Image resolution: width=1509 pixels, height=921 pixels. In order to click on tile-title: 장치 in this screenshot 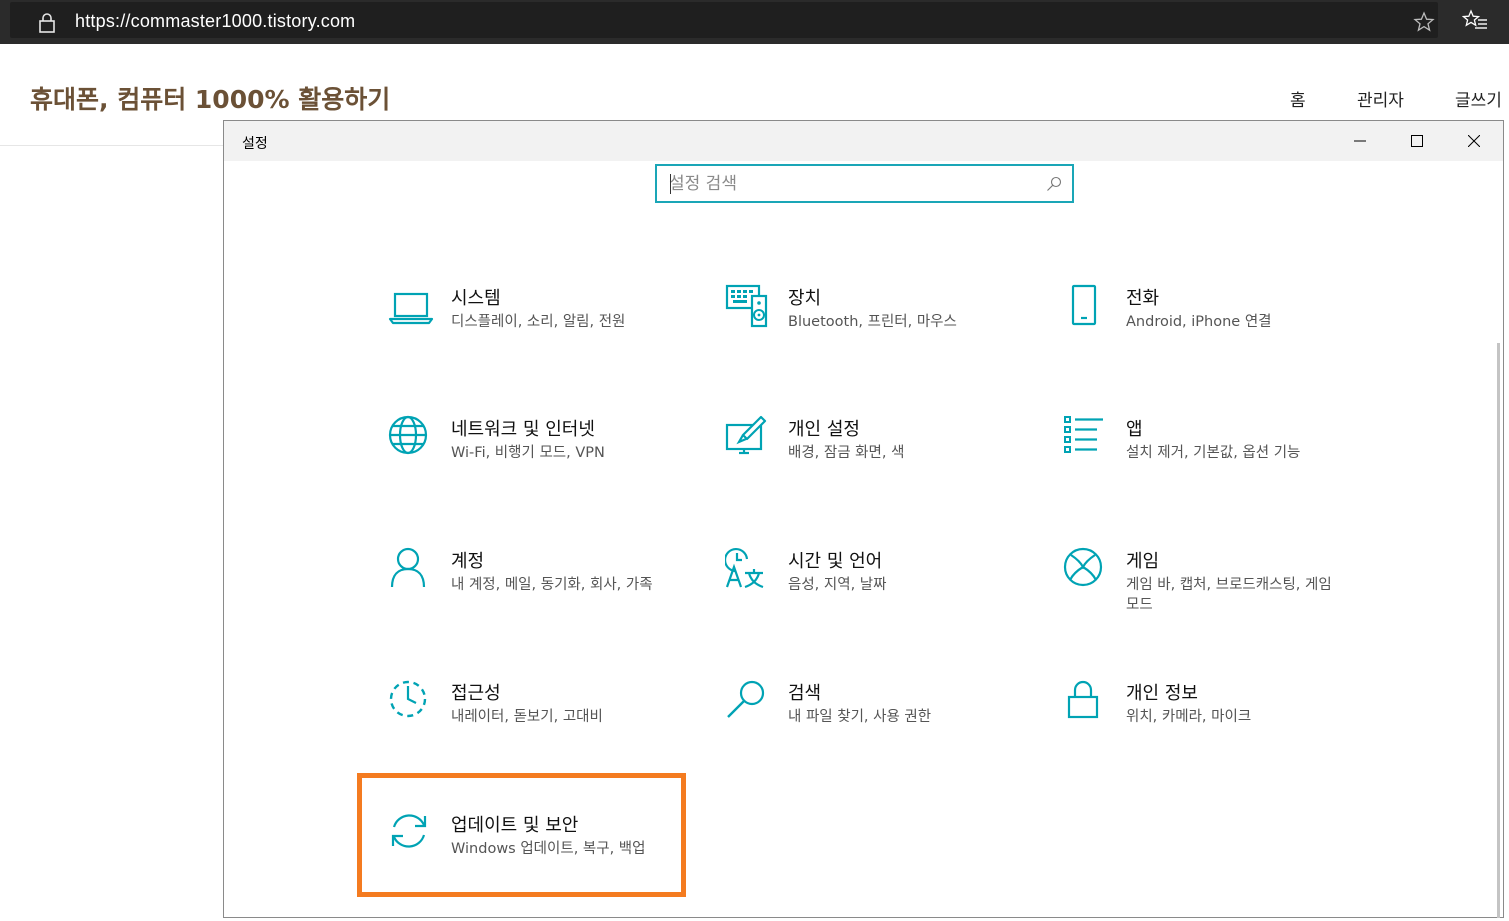, I will do `click(805, 298)`.